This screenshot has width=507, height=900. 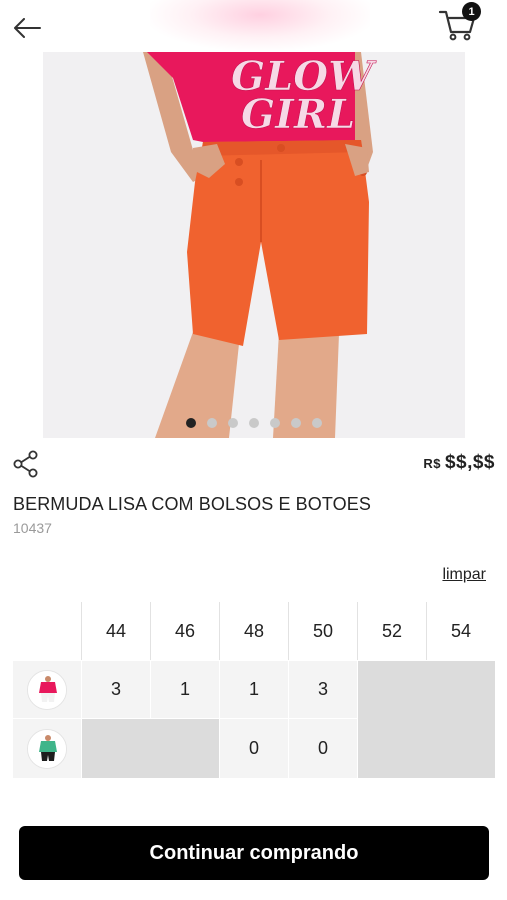 I want to click on share-button, so click(x=26, y=464).